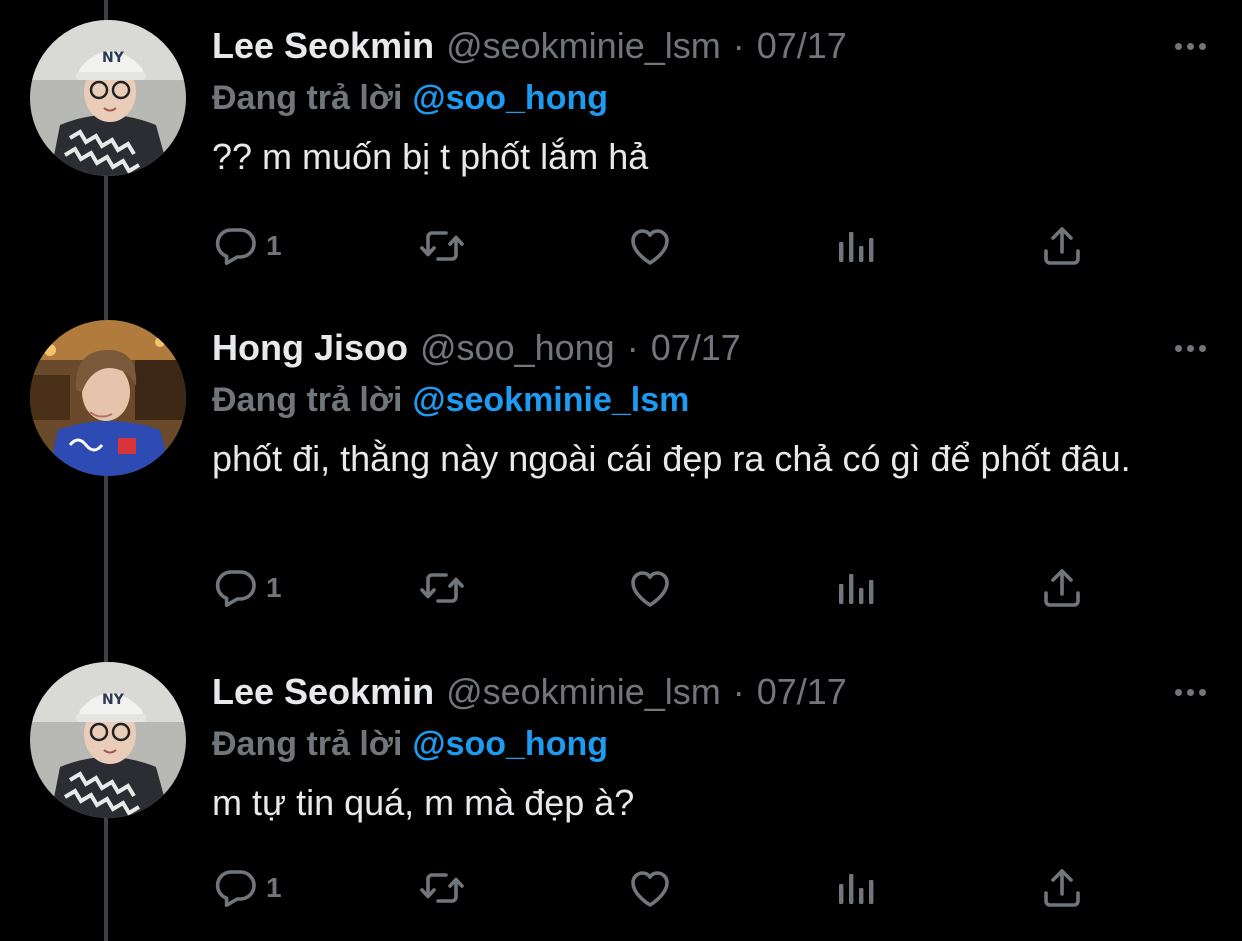 This screenshot has height=941, width=1242. What do you see at coordinates (108, 398) in the screenshot?
I see `person-avatar-icon` at bounding box center [108, 398].